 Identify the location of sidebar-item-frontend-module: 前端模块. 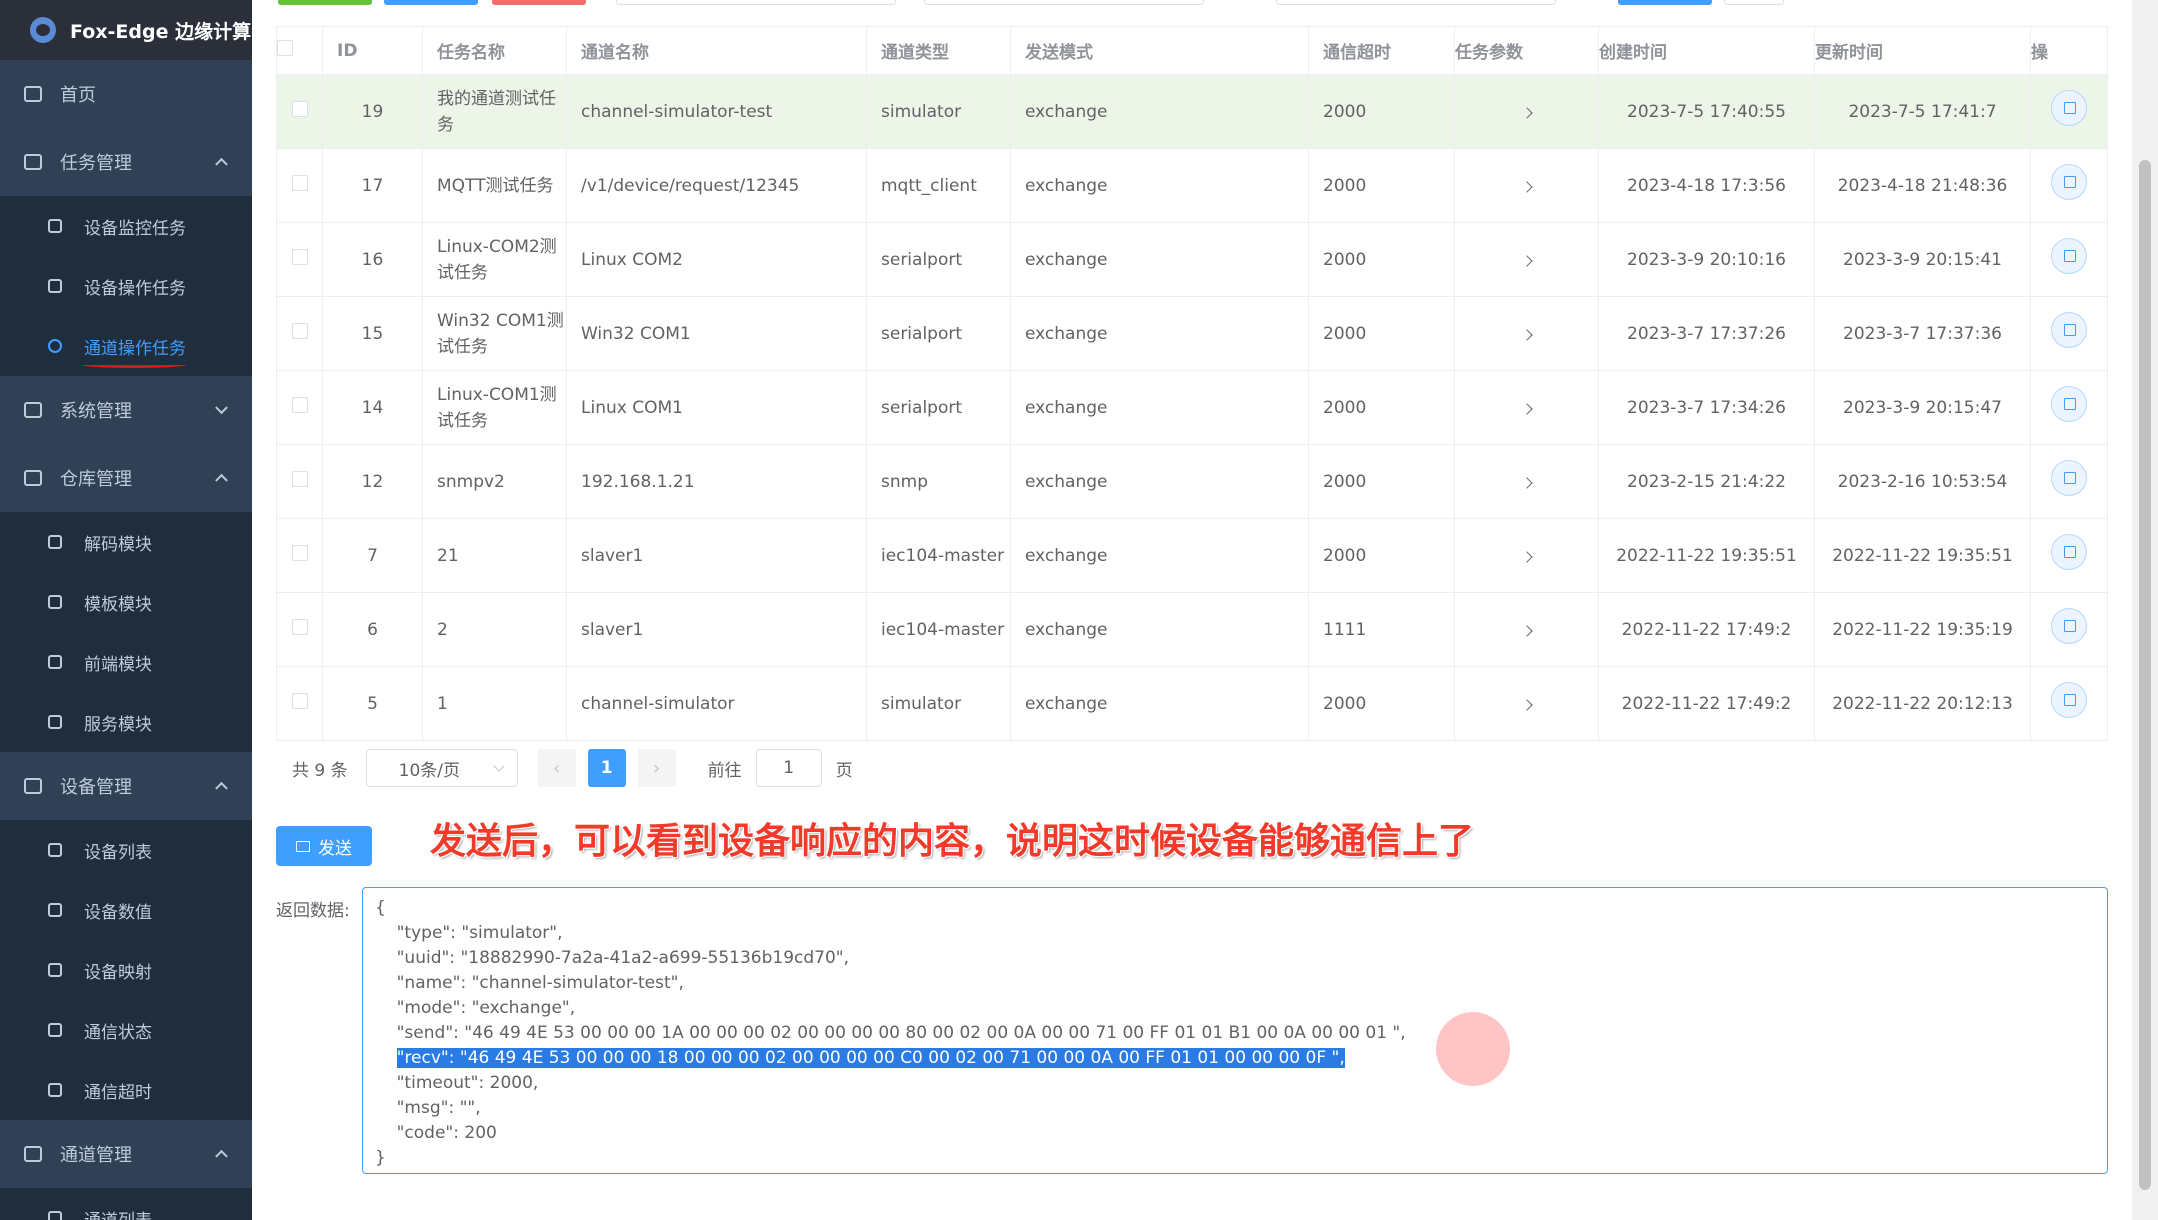
(126, 662).